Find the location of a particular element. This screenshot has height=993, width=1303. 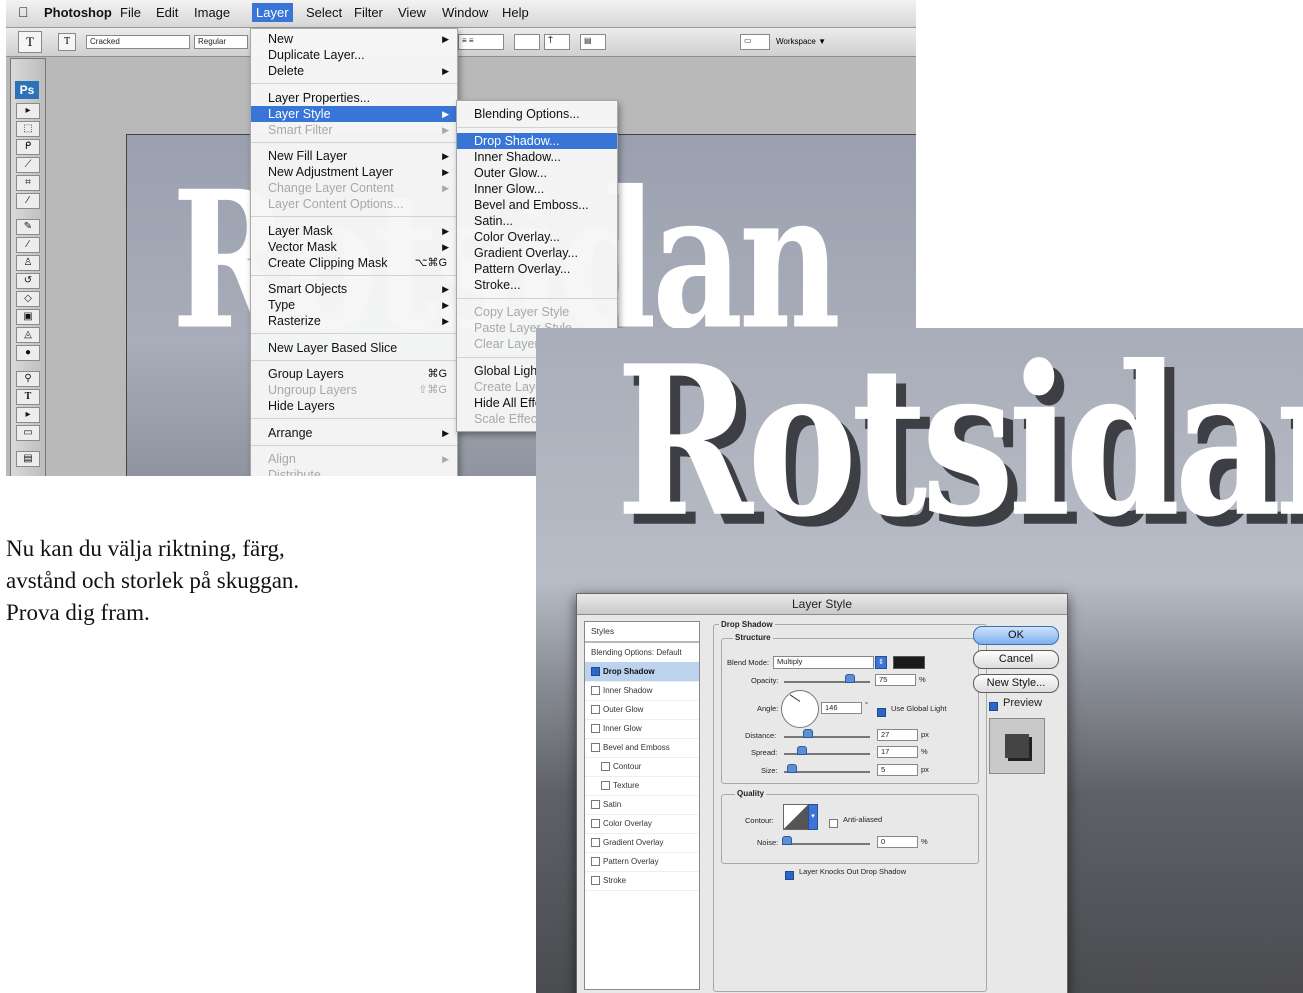

style-blending-options: Blending Options: Default is located at coordinates (642, 653).